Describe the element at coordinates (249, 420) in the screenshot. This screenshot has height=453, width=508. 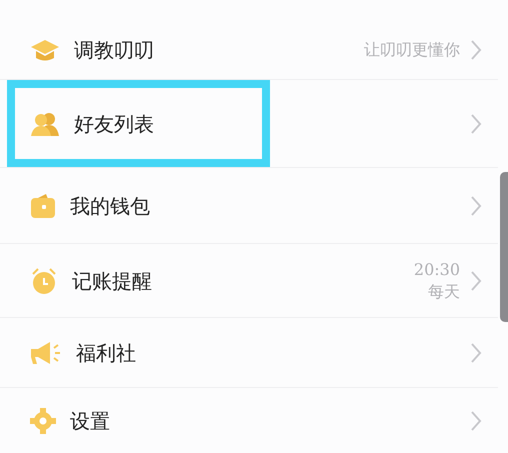
I see `menu-item: 设置` at that location.